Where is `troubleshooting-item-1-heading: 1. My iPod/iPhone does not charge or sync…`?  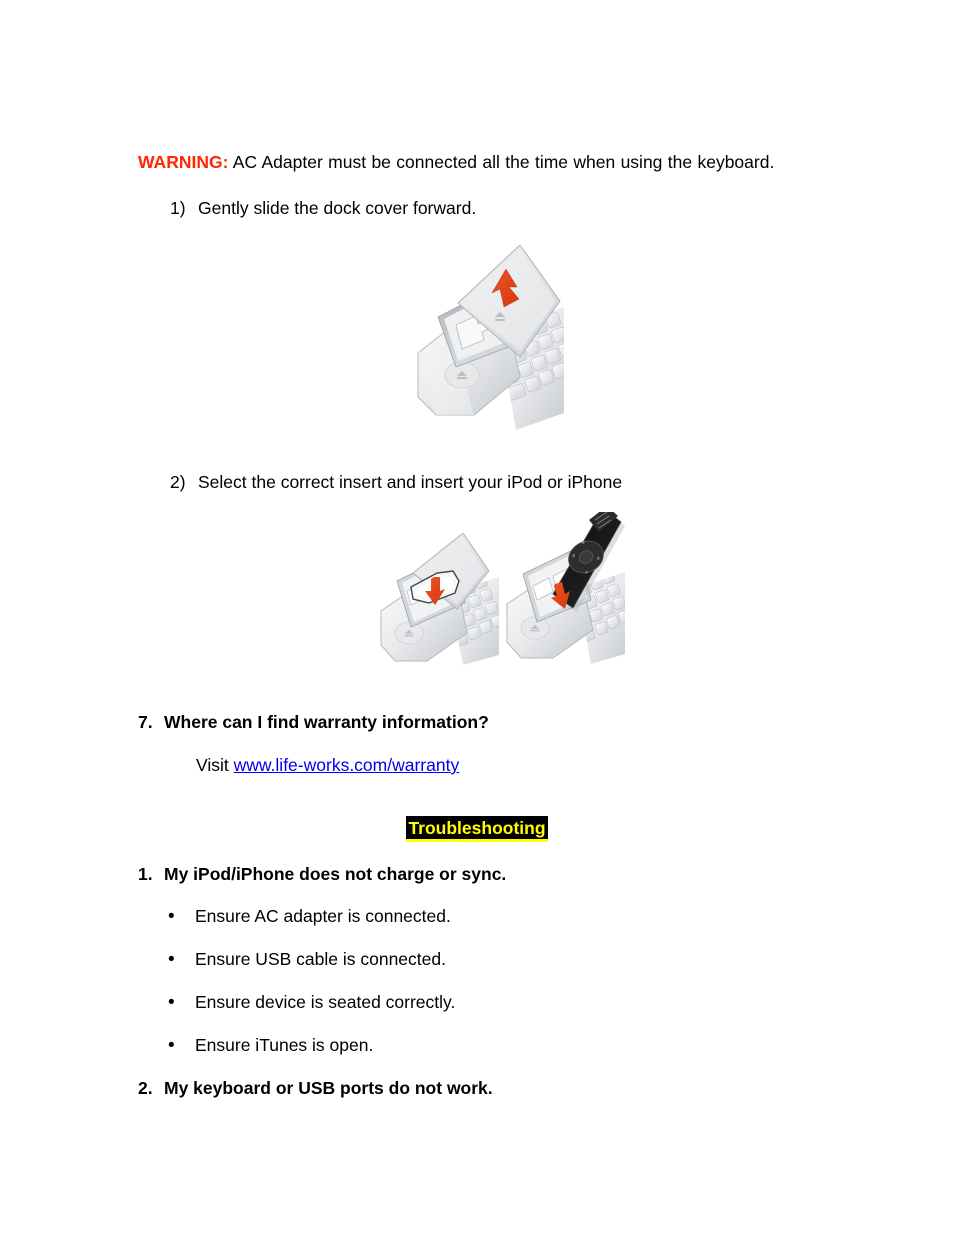
troubleshooting-item-1-heading: 1. My iPod/iPhone does not charge or sync… is located at coordinates (322, 874).